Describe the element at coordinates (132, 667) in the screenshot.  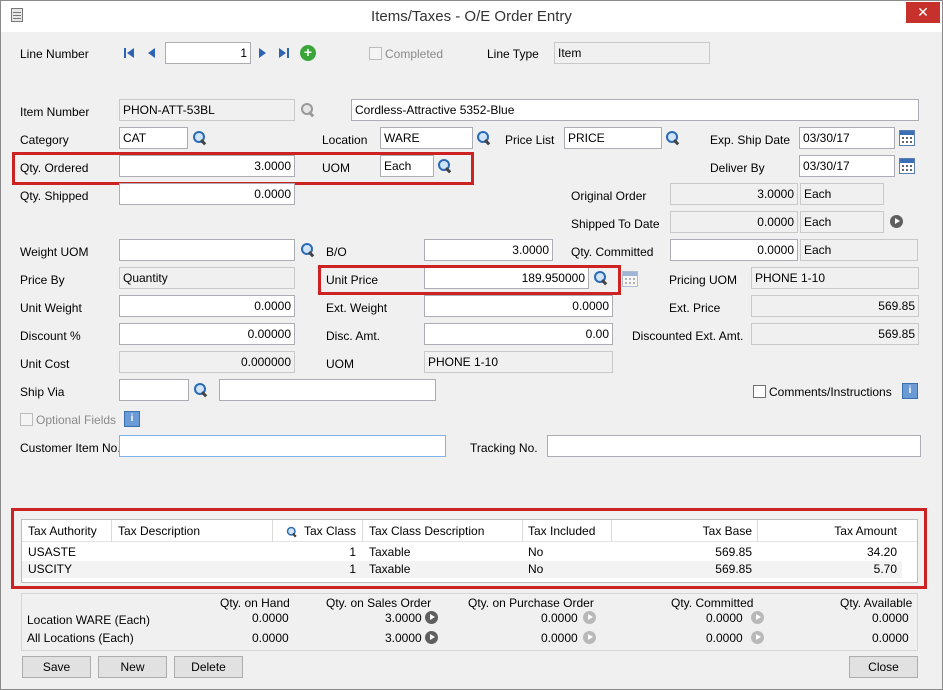
I see `new-button: New` at that location.